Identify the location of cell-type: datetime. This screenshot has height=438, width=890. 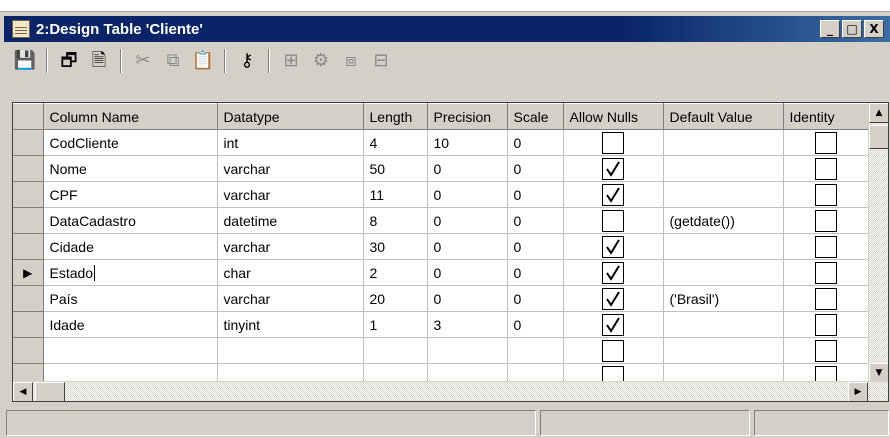
(290, 220).